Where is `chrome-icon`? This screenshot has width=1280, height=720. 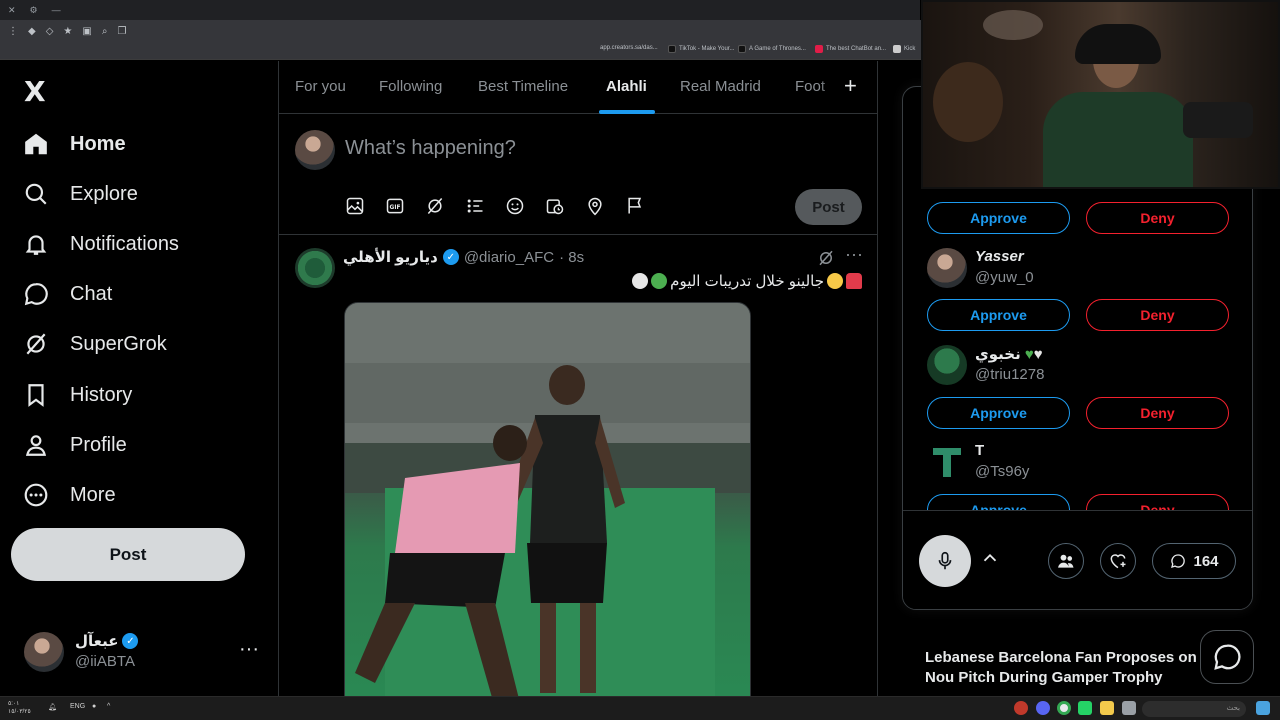 chrome-icon is located at coordinates (1064, 708).